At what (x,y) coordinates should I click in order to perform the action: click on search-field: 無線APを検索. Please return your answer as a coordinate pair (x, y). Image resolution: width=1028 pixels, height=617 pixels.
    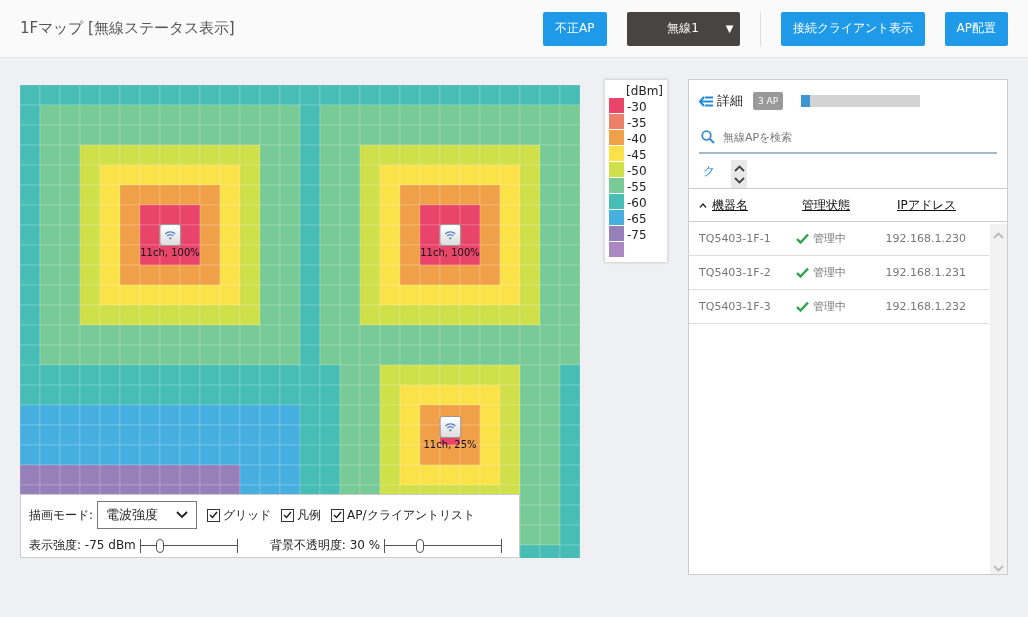
    Looking at the image, I should click on (859, 137).